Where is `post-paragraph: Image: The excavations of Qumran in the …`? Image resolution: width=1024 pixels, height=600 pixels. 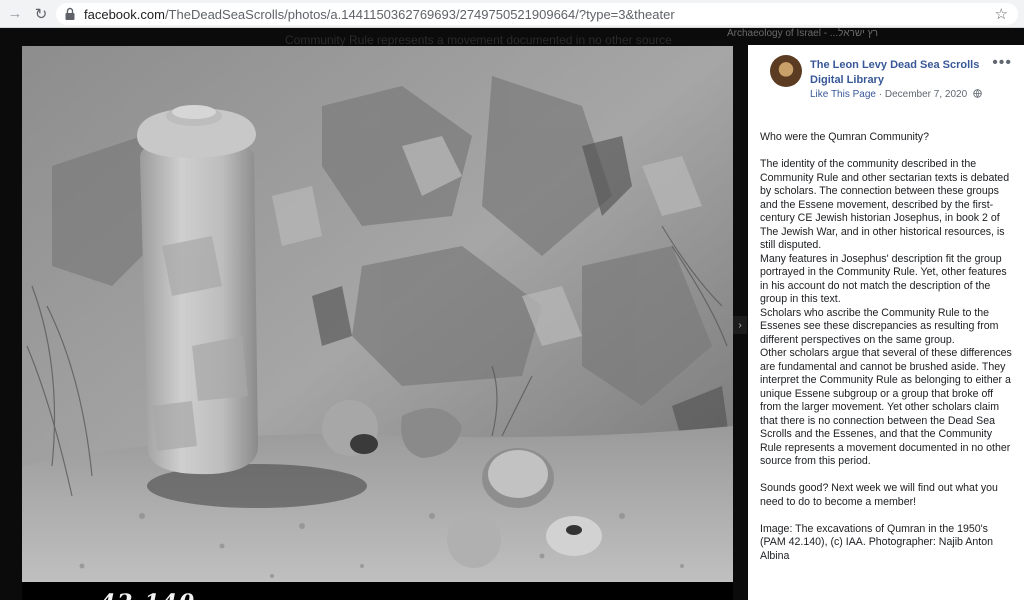
post-paragraph: Image: The excavations of Qumran in the … is located at coordinates (876, 542).